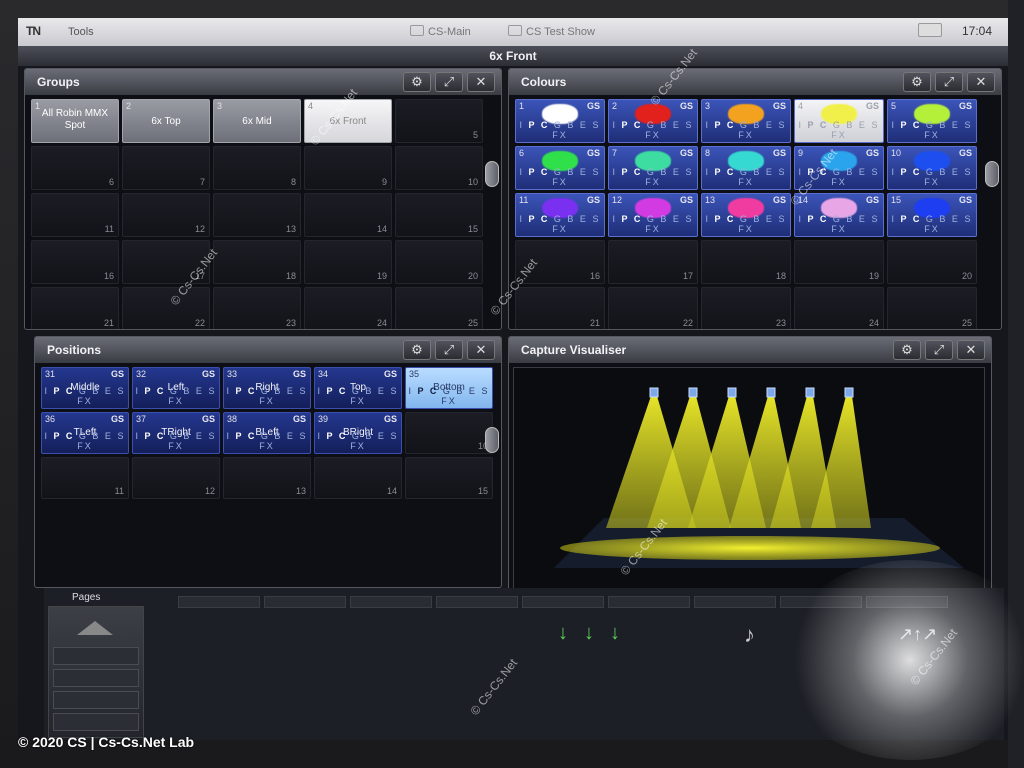 The image size is (1024, 768). Describe the element at coordinates (358, 433) in the screenshot. I see `position-palette-button: 39 GS BRight I P C G B E S FX` at that location.